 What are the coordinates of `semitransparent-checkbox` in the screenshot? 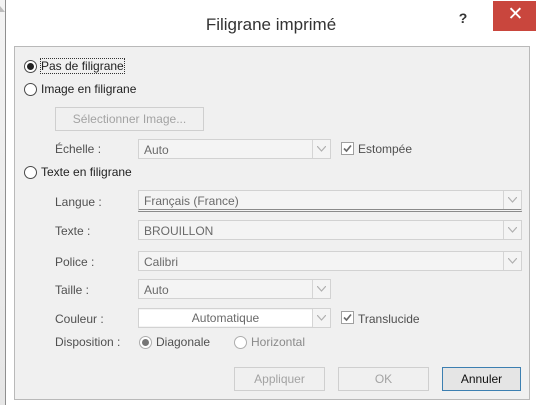 It's located at (347, 317).